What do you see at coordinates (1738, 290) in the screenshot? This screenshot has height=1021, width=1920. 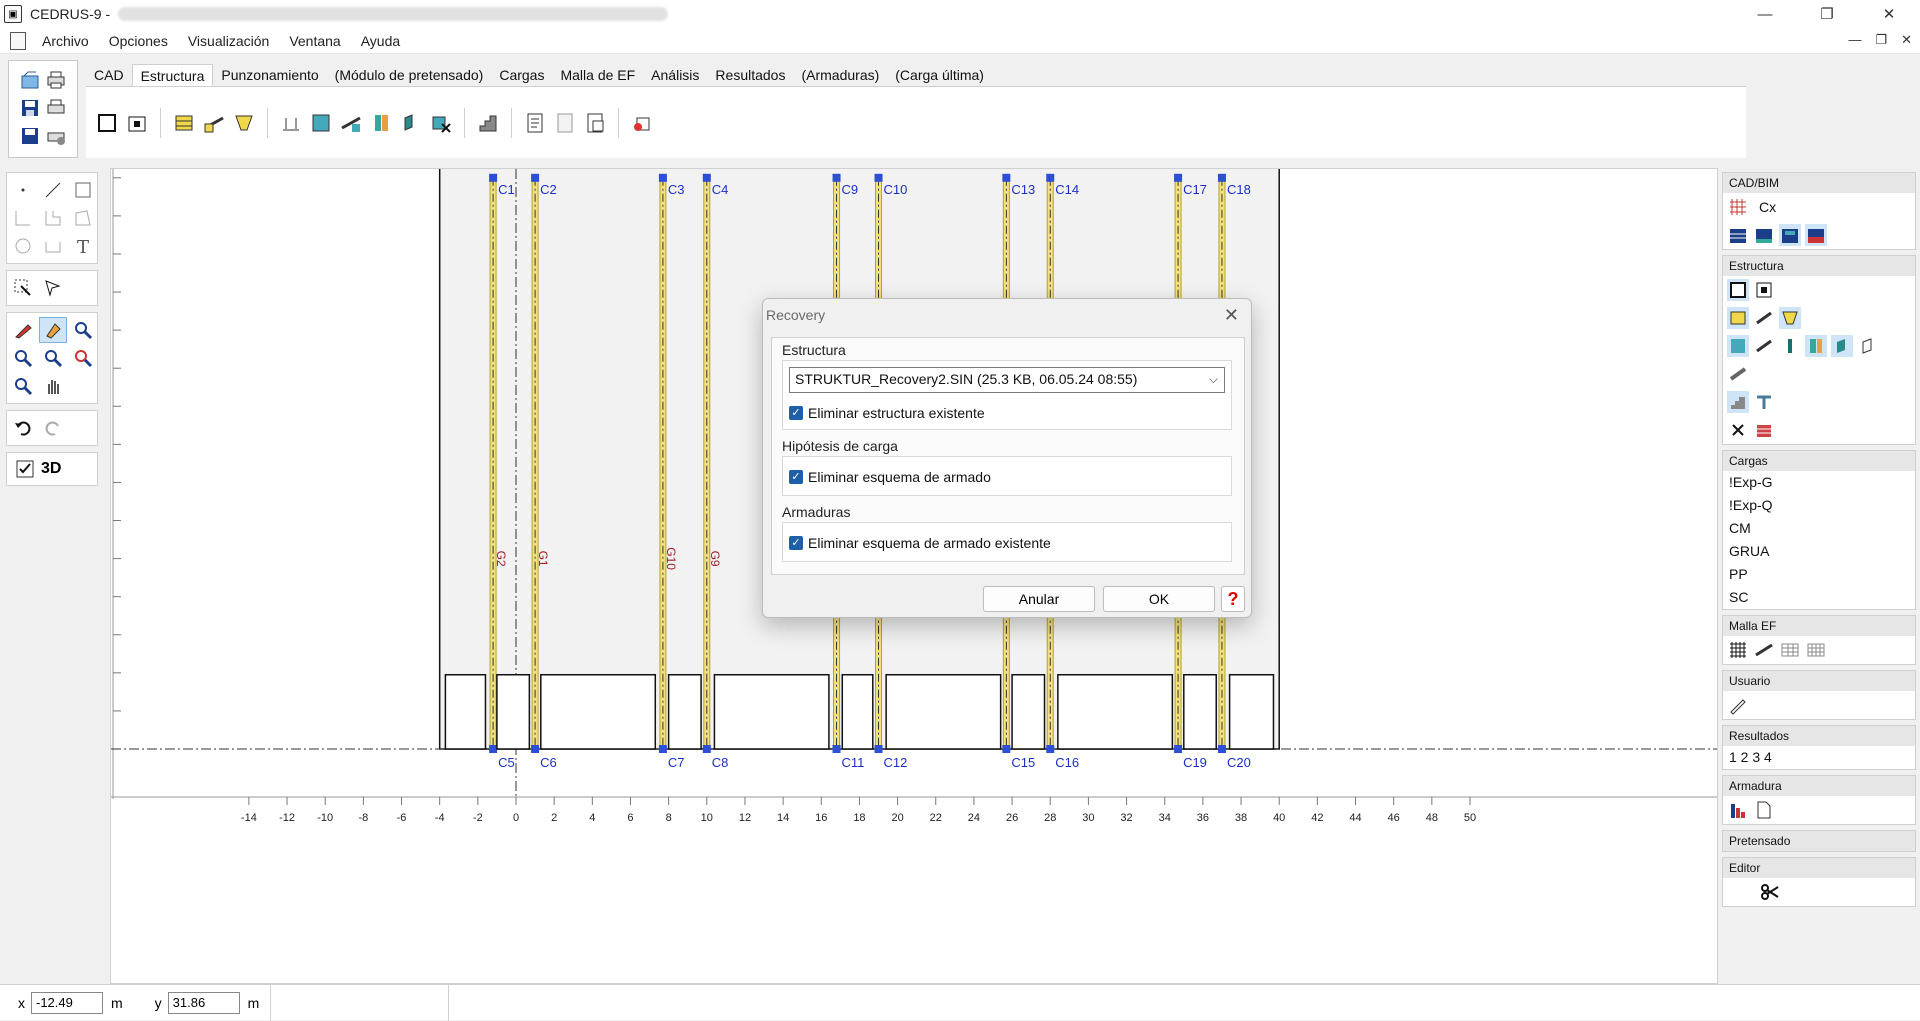 I see `new-slab-icon` at bounding box center [1738, 290].